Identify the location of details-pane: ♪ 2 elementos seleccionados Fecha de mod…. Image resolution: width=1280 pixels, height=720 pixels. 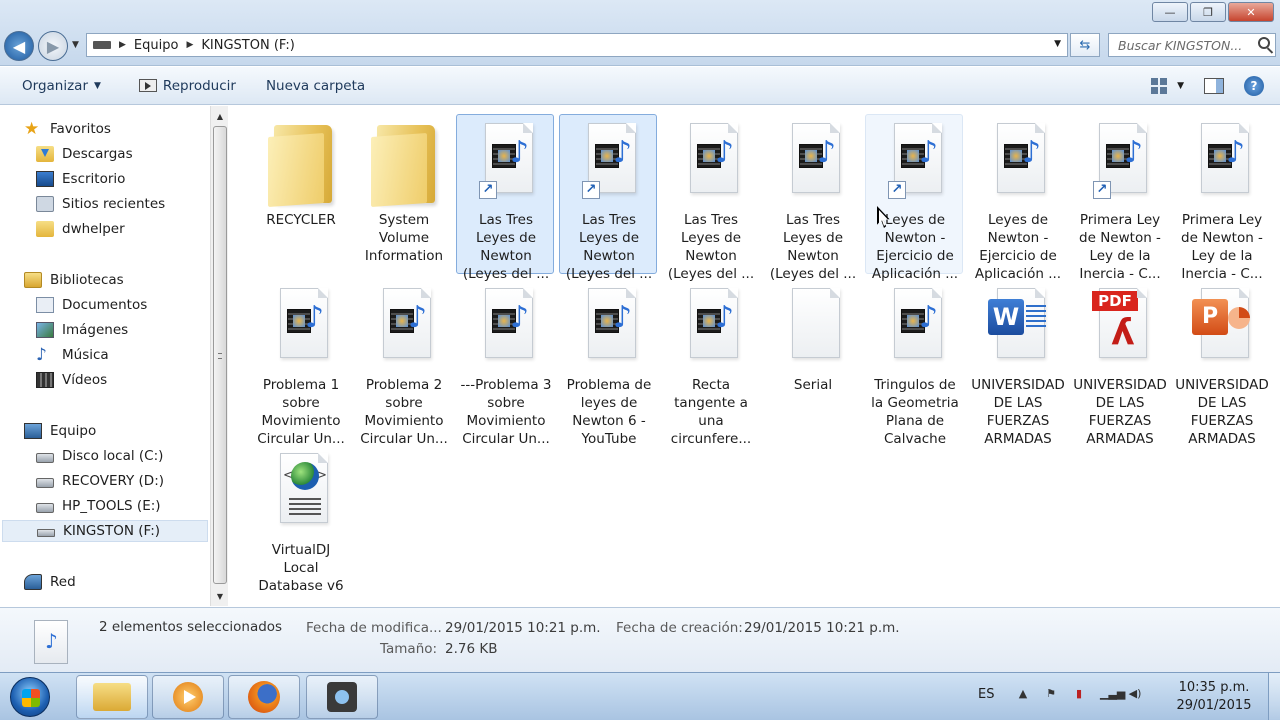
(640, 639).